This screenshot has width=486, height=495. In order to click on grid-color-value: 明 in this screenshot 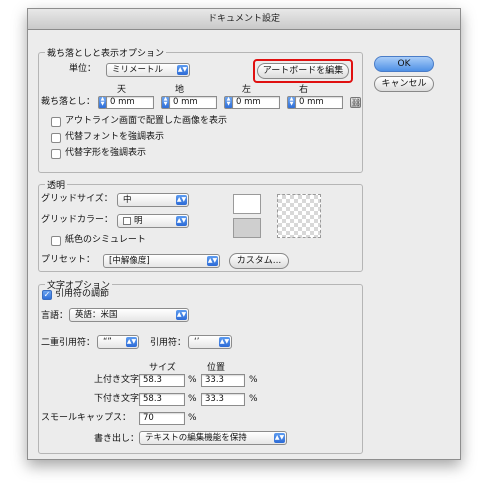, I will do `click(138, 221)`.